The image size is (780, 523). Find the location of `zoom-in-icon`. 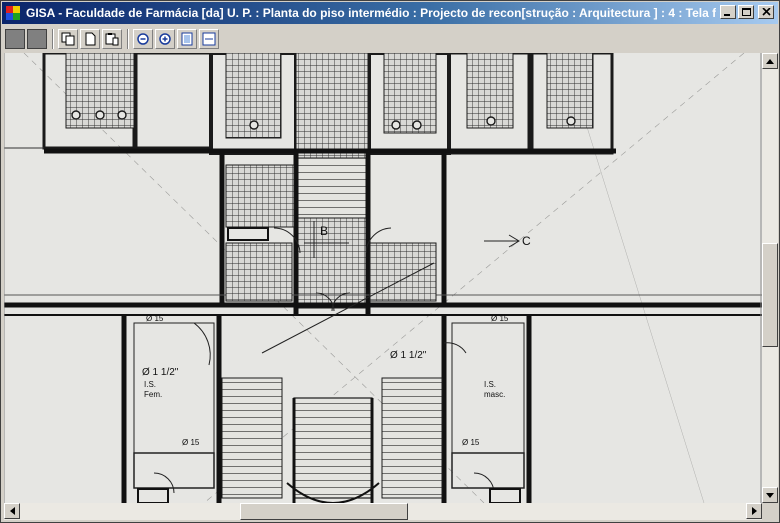

zoom-in-icon is located at coordinates (165, 39).